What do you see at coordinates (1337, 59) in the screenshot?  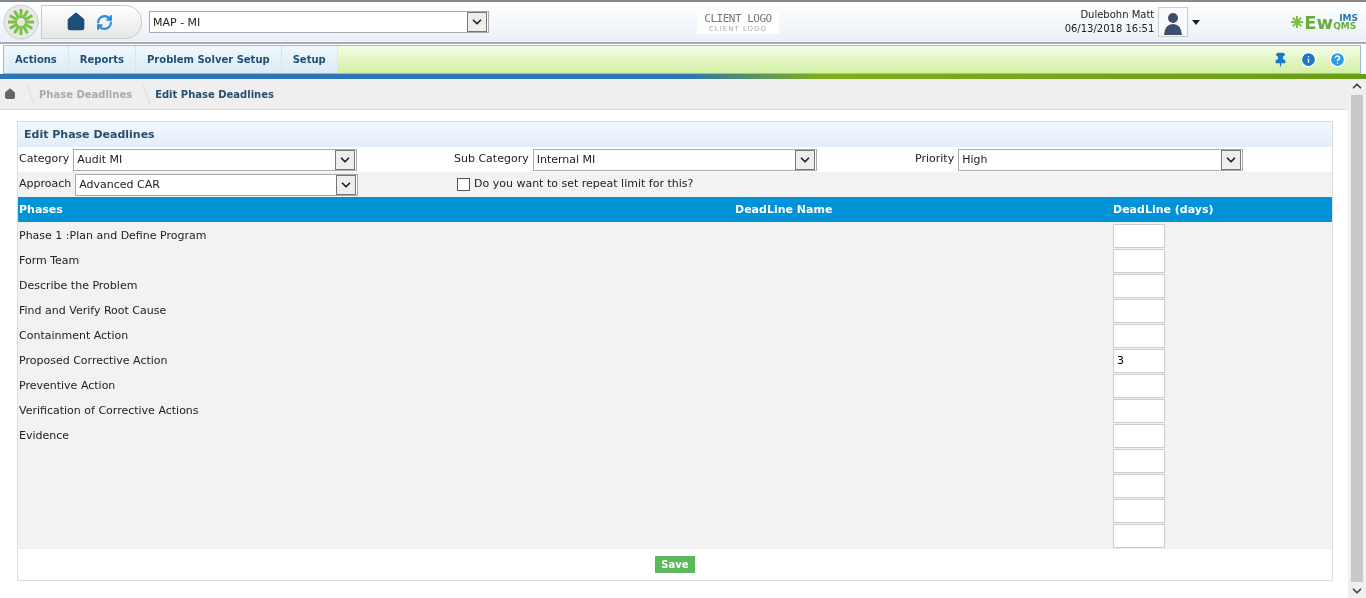 I see `help-icon` at bounding box center [1337, 59].